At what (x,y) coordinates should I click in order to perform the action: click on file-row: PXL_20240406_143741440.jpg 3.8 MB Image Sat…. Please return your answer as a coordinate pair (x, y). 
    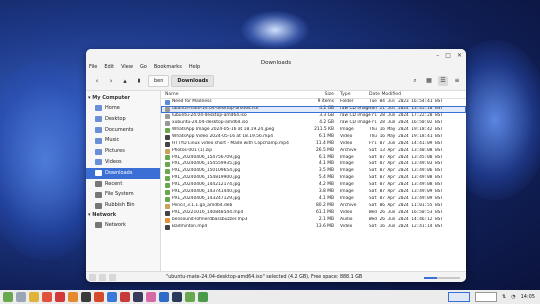
    Looking at the image, I should click on (313, 192).